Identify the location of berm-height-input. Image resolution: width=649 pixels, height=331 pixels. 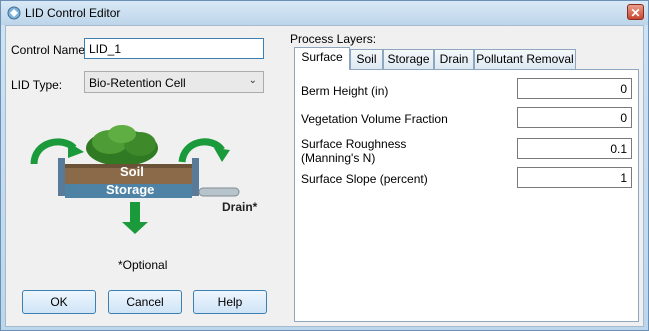
(574, 88).